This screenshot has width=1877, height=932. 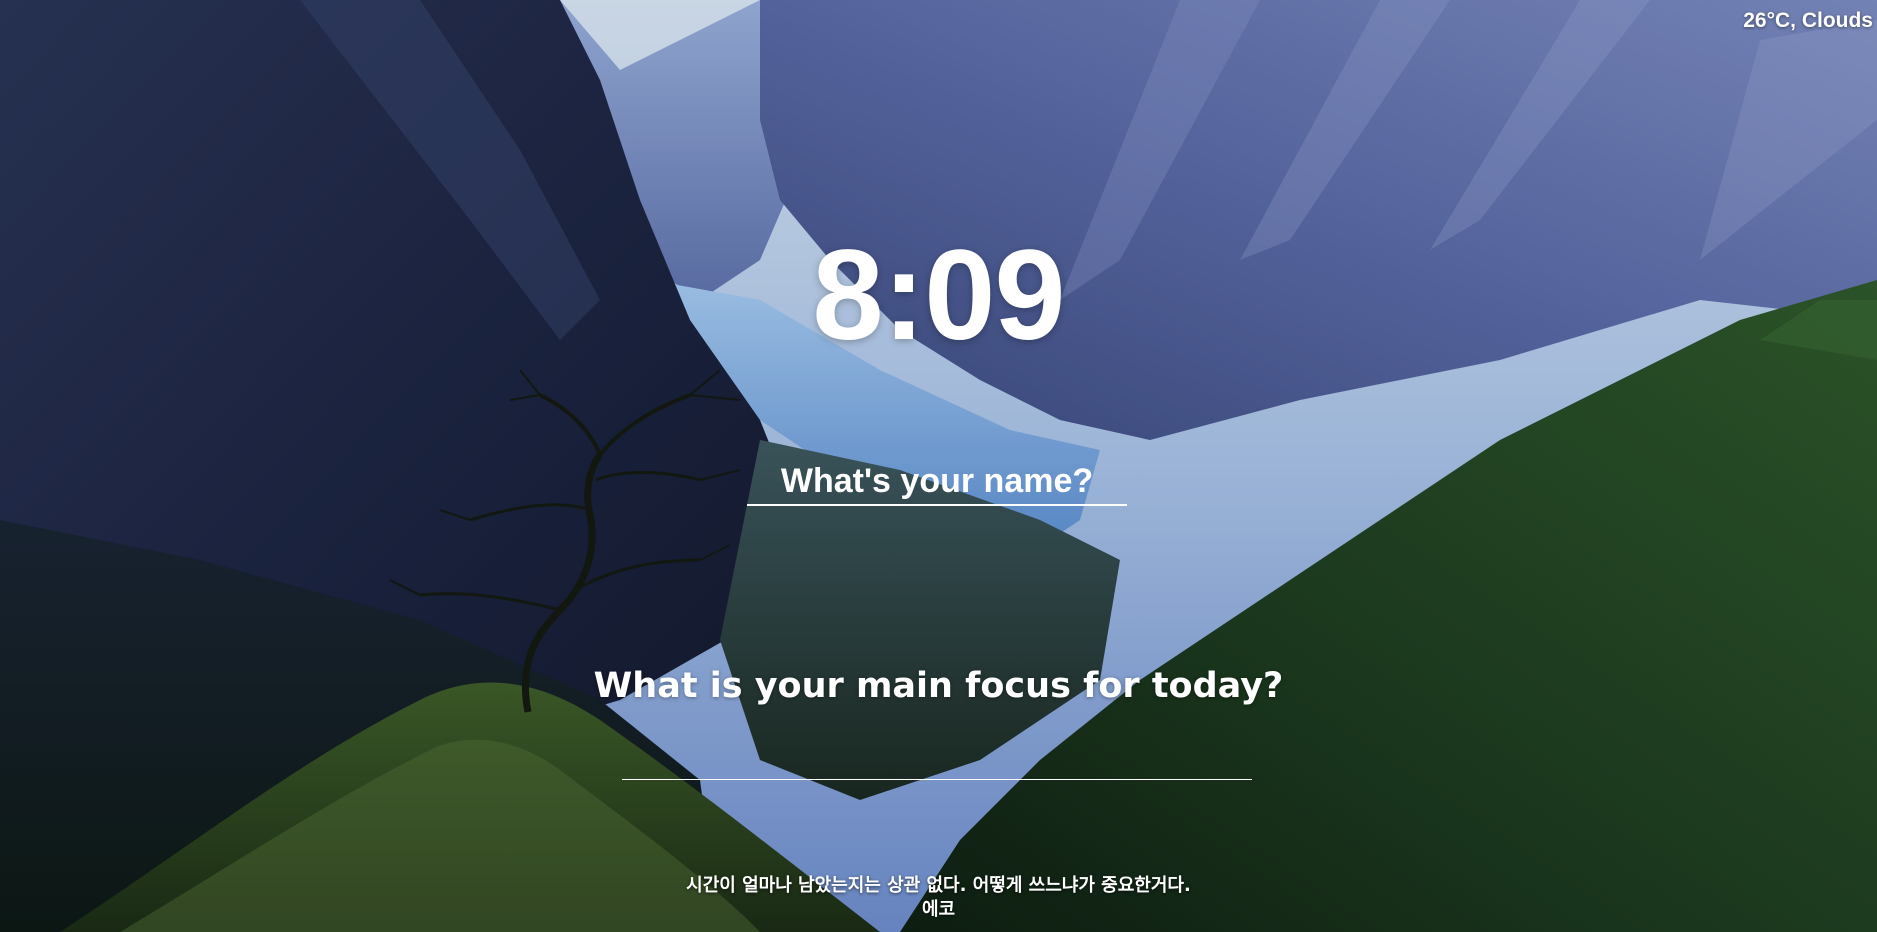 I want to click on name-form, so click(x=937, y=483).